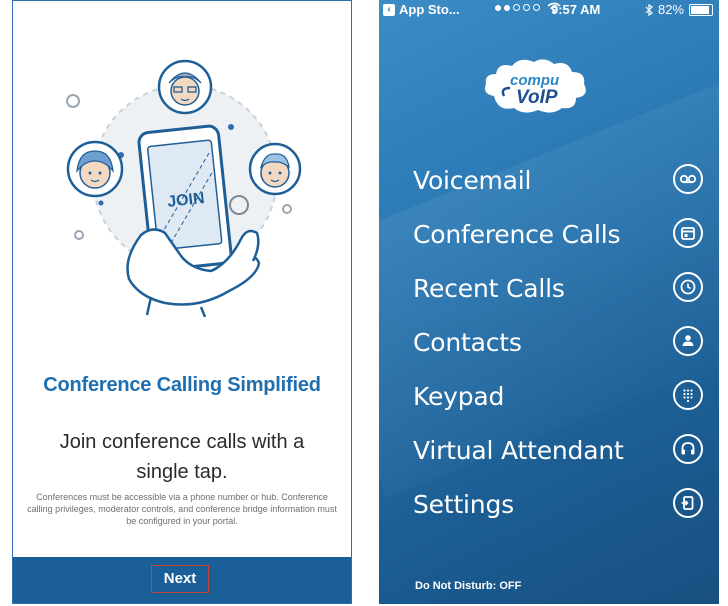 Image resolution: width=728 pixels, height=606 pixels. I want to click on conference-illustration: JOIN, so click(184, 188).